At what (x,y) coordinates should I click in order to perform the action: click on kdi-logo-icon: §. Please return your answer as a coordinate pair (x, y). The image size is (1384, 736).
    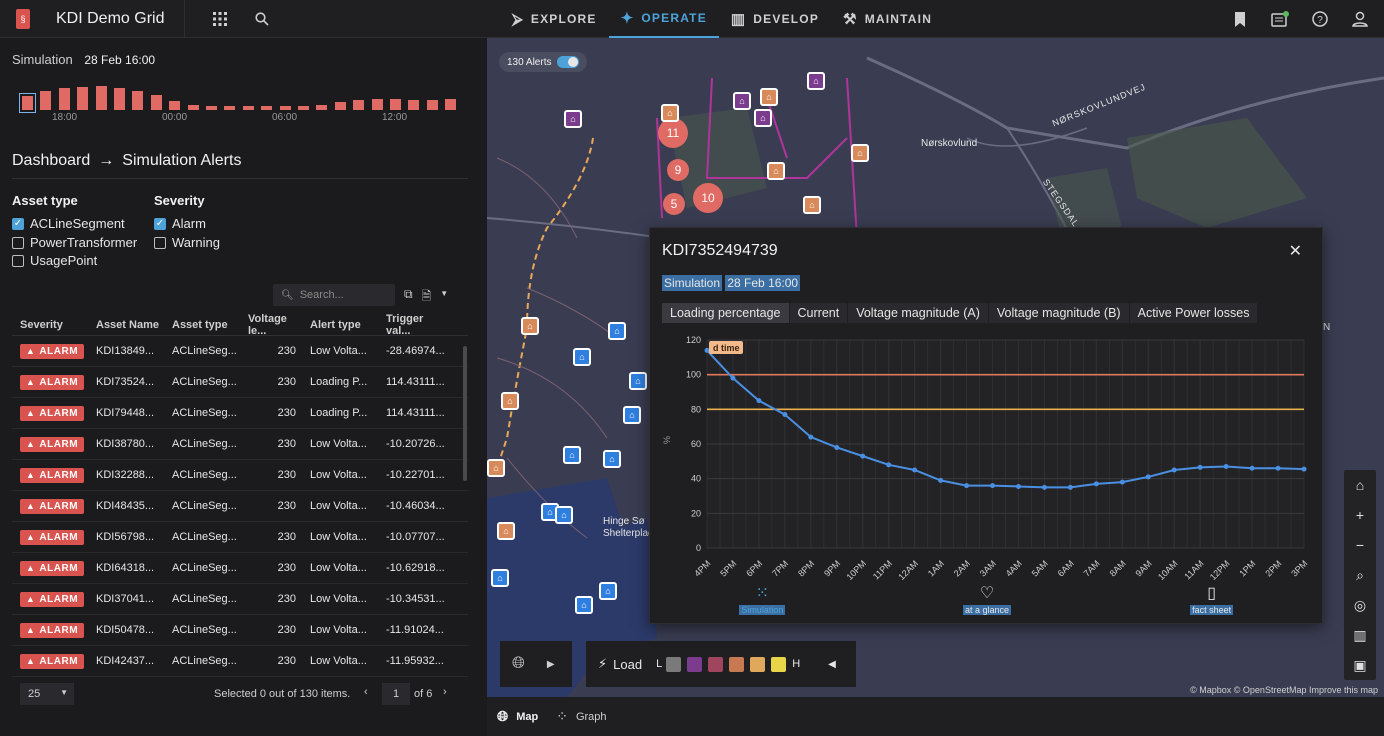
    Looking at the image, I should click on (23, 18).